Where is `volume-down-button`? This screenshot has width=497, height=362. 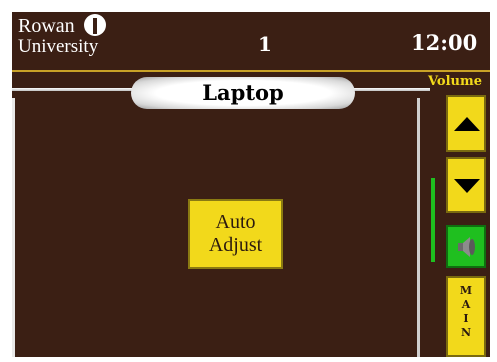 volume-down-button is located at coordinates (466, 185).